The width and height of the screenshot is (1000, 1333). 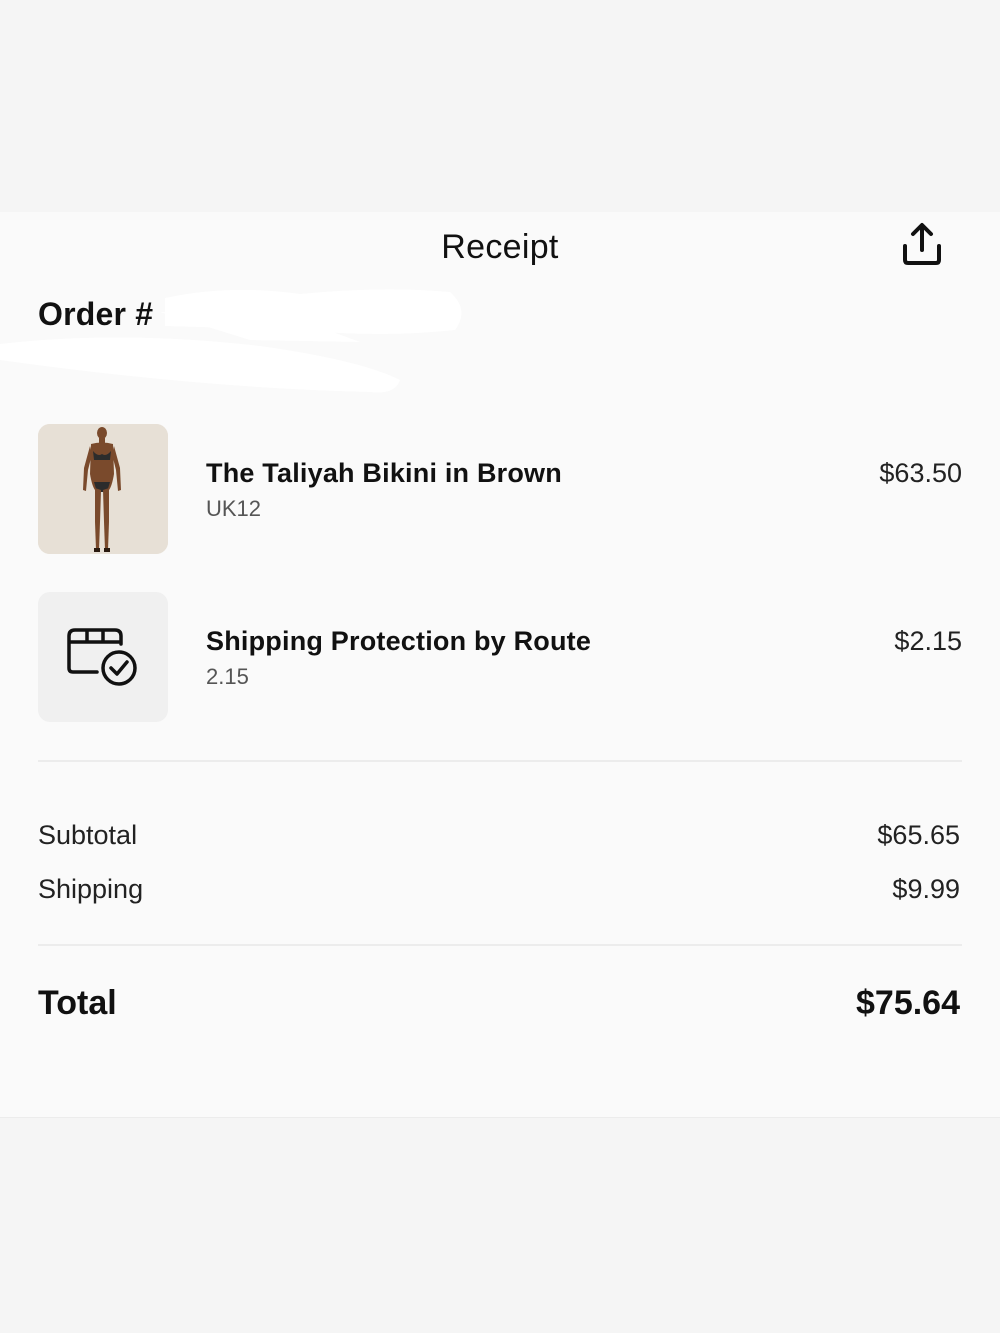 What do you see at coordinates (399, 641) in the screenshot?
I see `item-name: Shipping Protection by Route` at bounding box center [399, 641].